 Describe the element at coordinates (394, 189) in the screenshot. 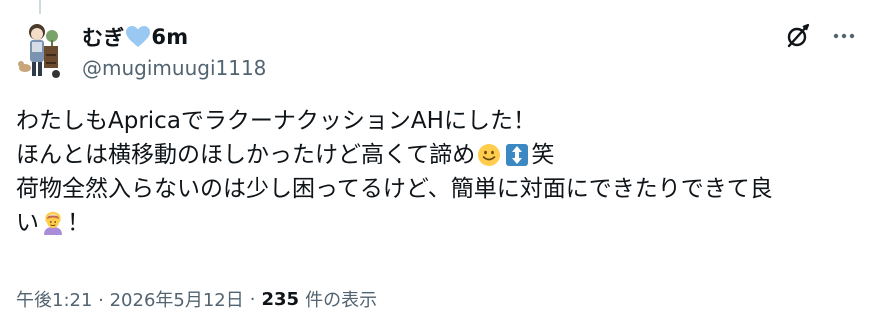

I see `post-text-segment: 荷物全然入らないのは少し困ってるけど、簡単に対面にできたりできて良` at that location.